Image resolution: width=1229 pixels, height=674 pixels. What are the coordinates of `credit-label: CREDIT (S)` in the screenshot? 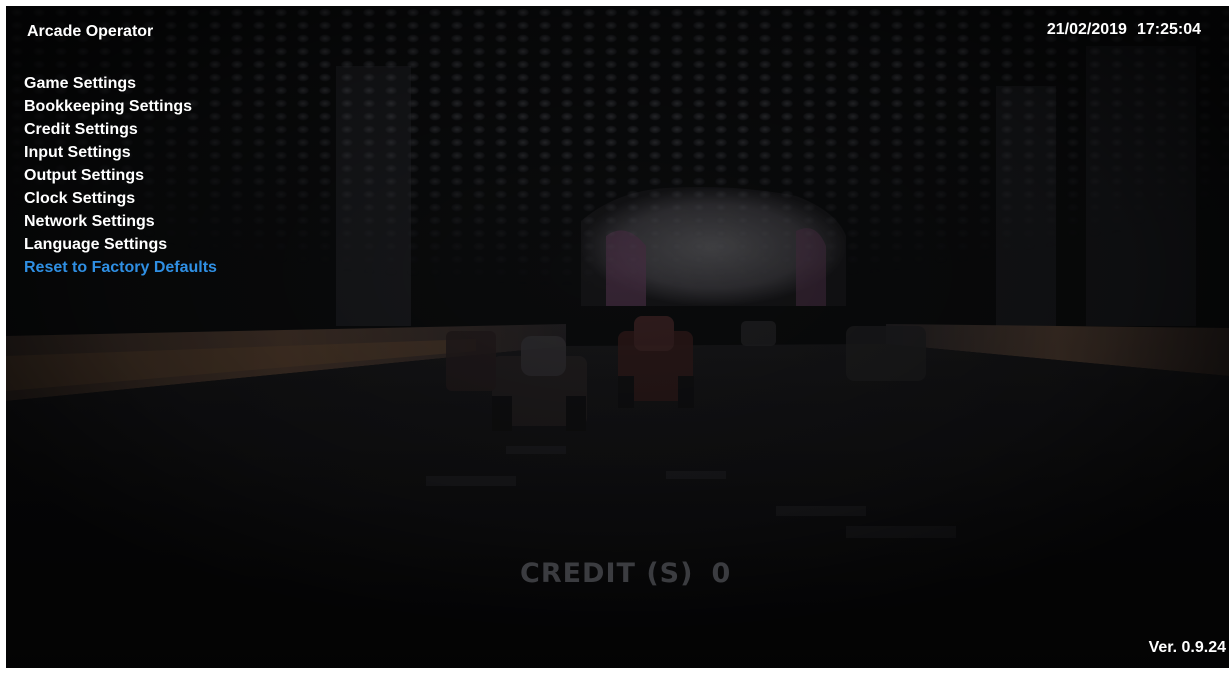 It's located at (607, 573).